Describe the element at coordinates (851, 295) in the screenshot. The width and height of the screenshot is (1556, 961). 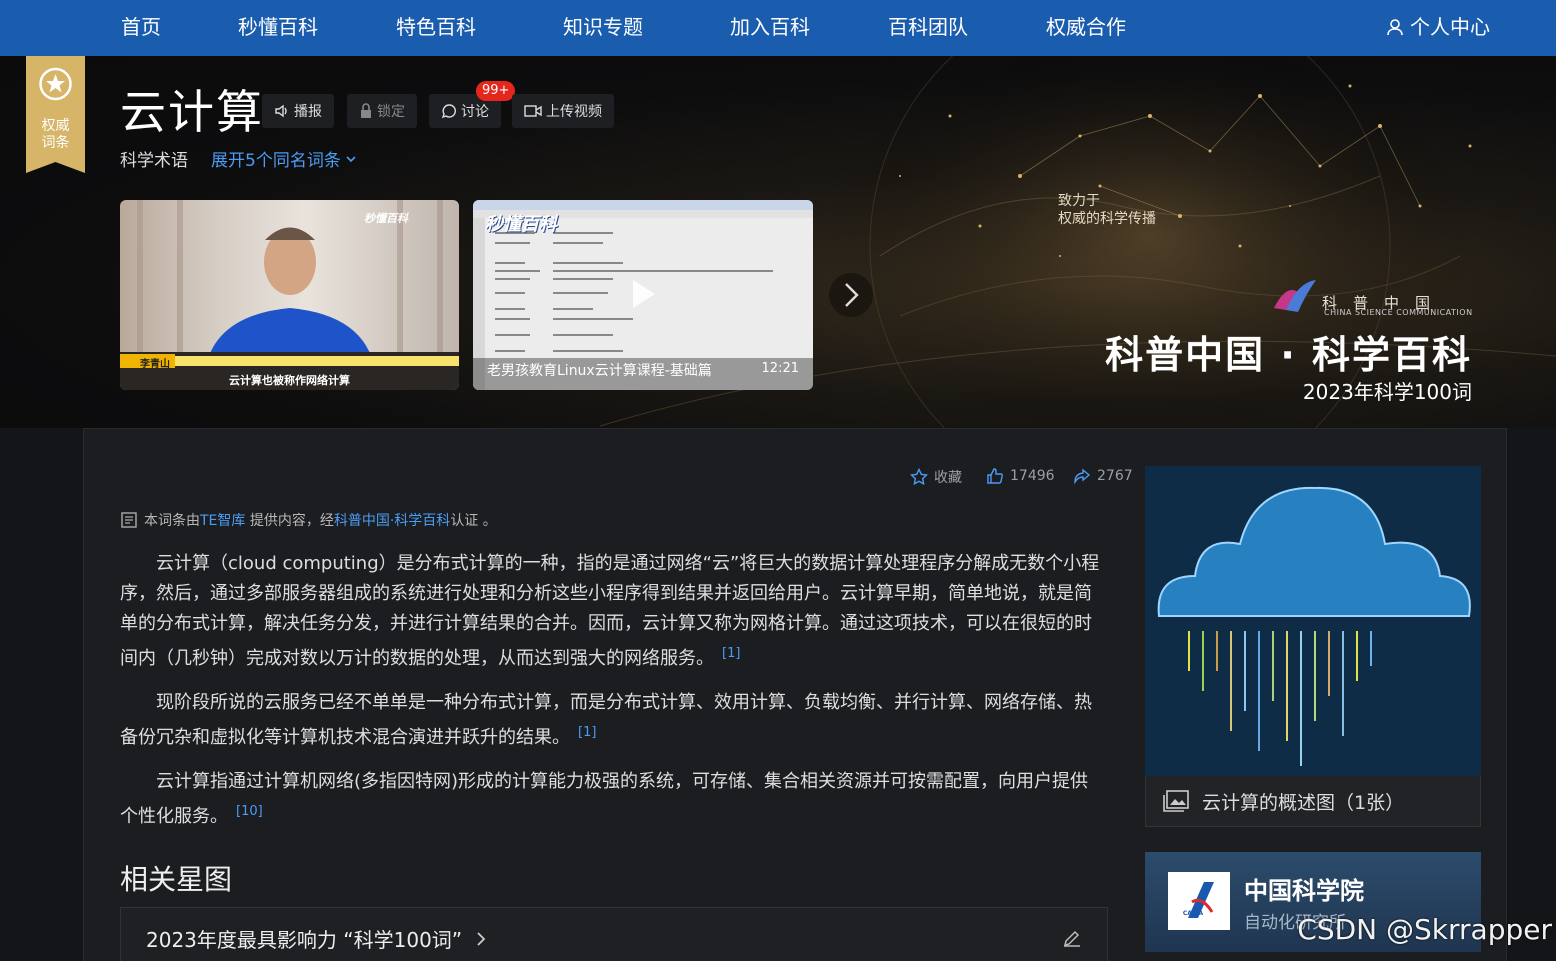
I see `carousel-next-icon` at that location.